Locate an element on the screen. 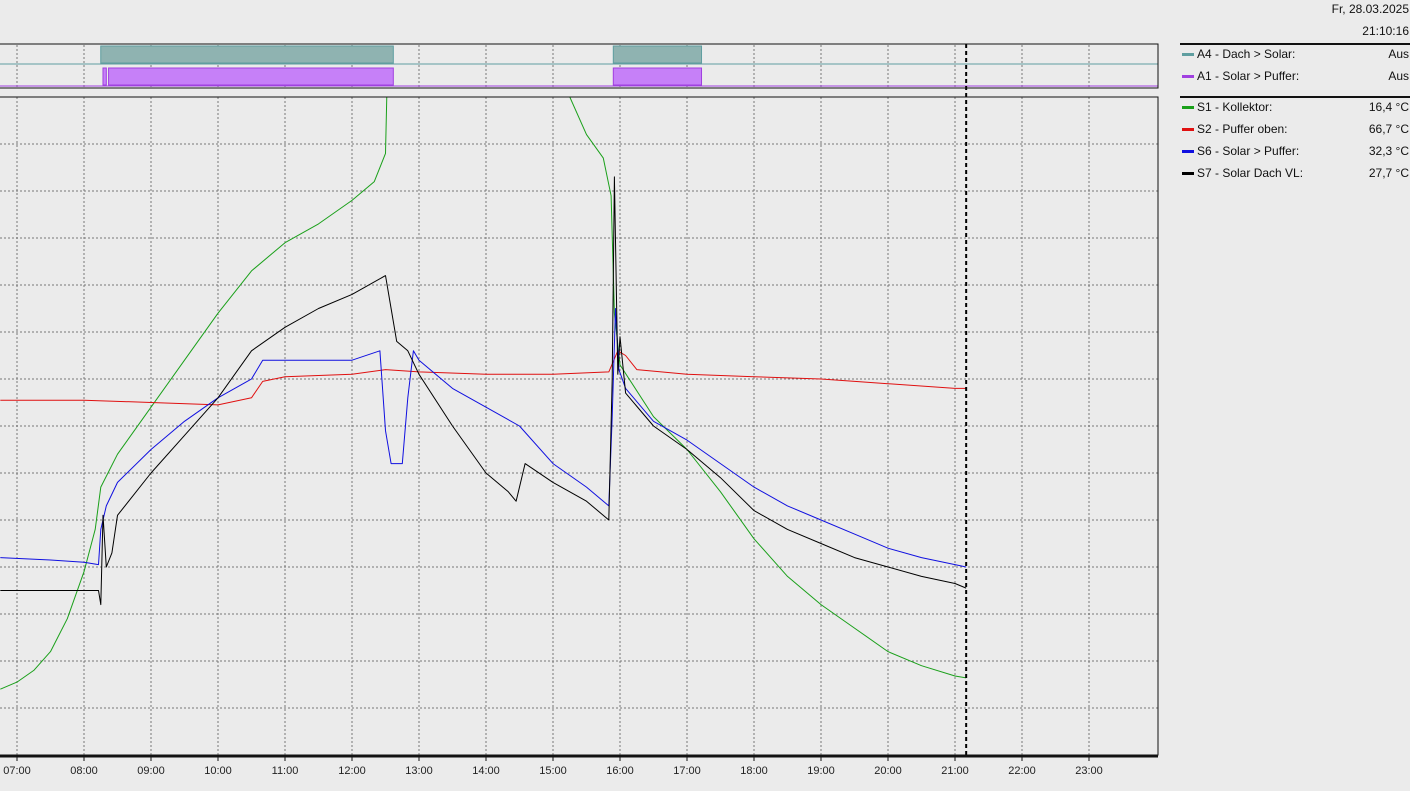 The height and width of the screenshot is (791, 1410). legend-label-a1: A1 - Solar > Puffer: is located at coordinates (1248, 76).